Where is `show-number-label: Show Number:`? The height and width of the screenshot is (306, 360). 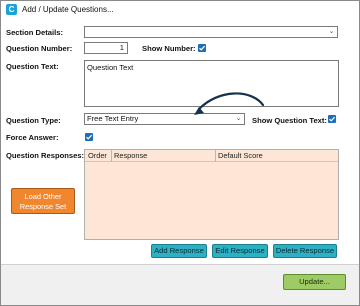 show-number-label: Show Number: is located at coordinates (169, 48).